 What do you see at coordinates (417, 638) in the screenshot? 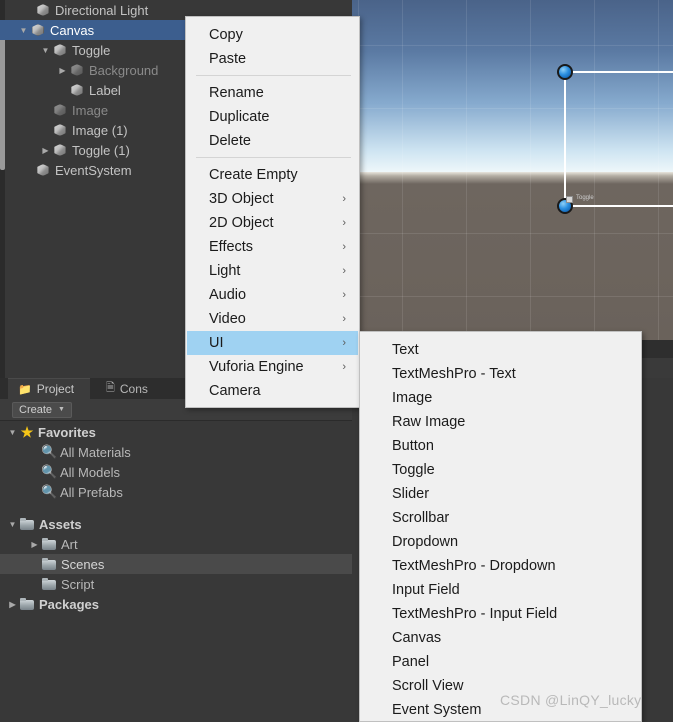
I see `submenu-item-label: Canvas` at bounding box center [417, 638].